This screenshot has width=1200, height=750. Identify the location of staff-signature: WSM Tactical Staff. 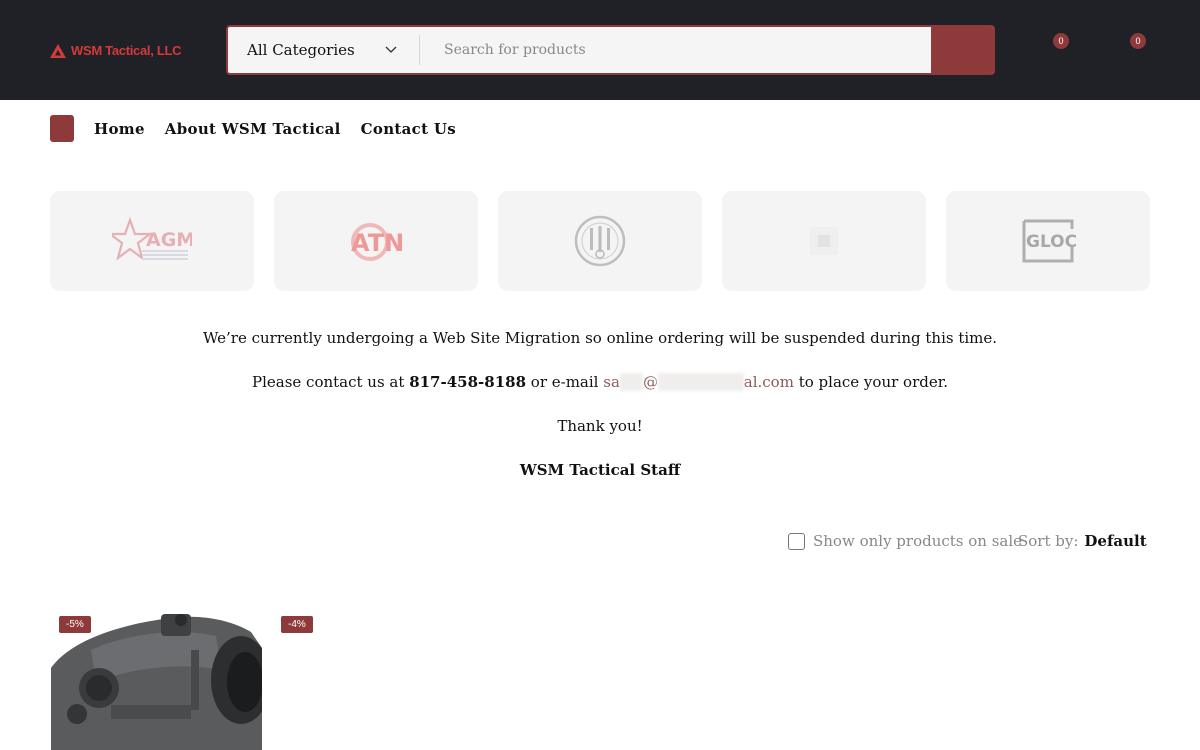
(600, 470).